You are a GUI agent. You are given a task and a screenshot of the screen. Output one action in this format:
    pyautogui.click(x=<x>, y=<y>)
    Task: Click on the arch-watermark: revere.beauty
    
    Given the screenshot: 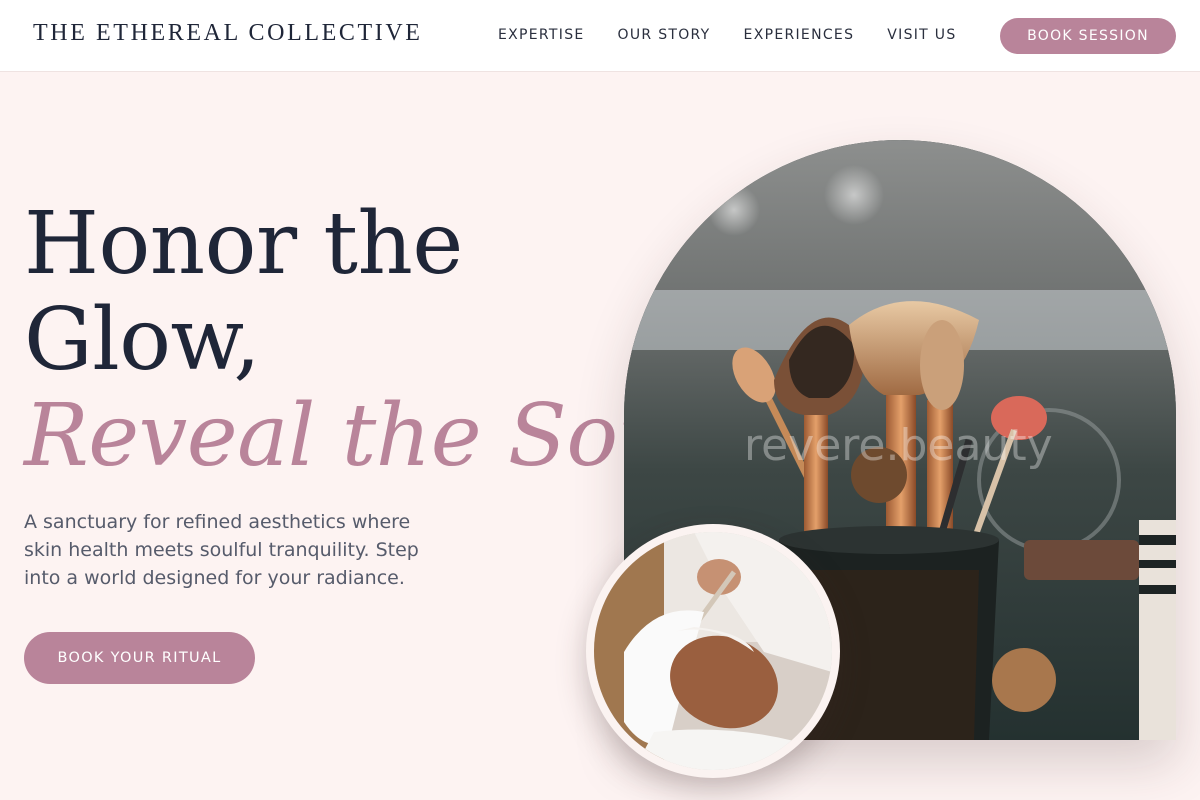 What is the action you would take?
    pyautogui.click(x=898, y=445)
    